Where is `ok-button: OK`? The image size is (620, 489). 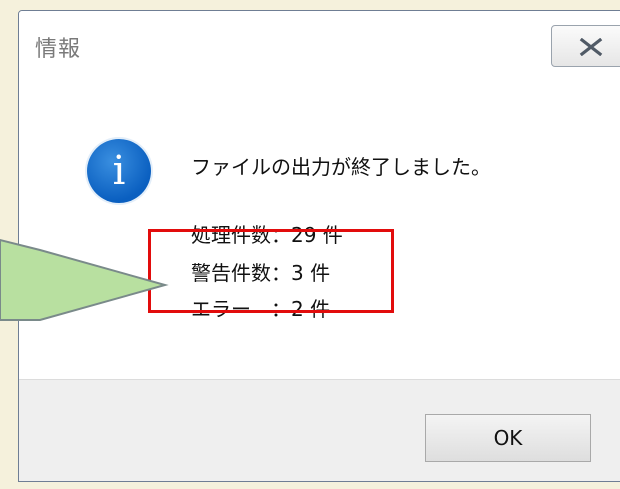 ok-button: OK is located at coordinates (508, 438).